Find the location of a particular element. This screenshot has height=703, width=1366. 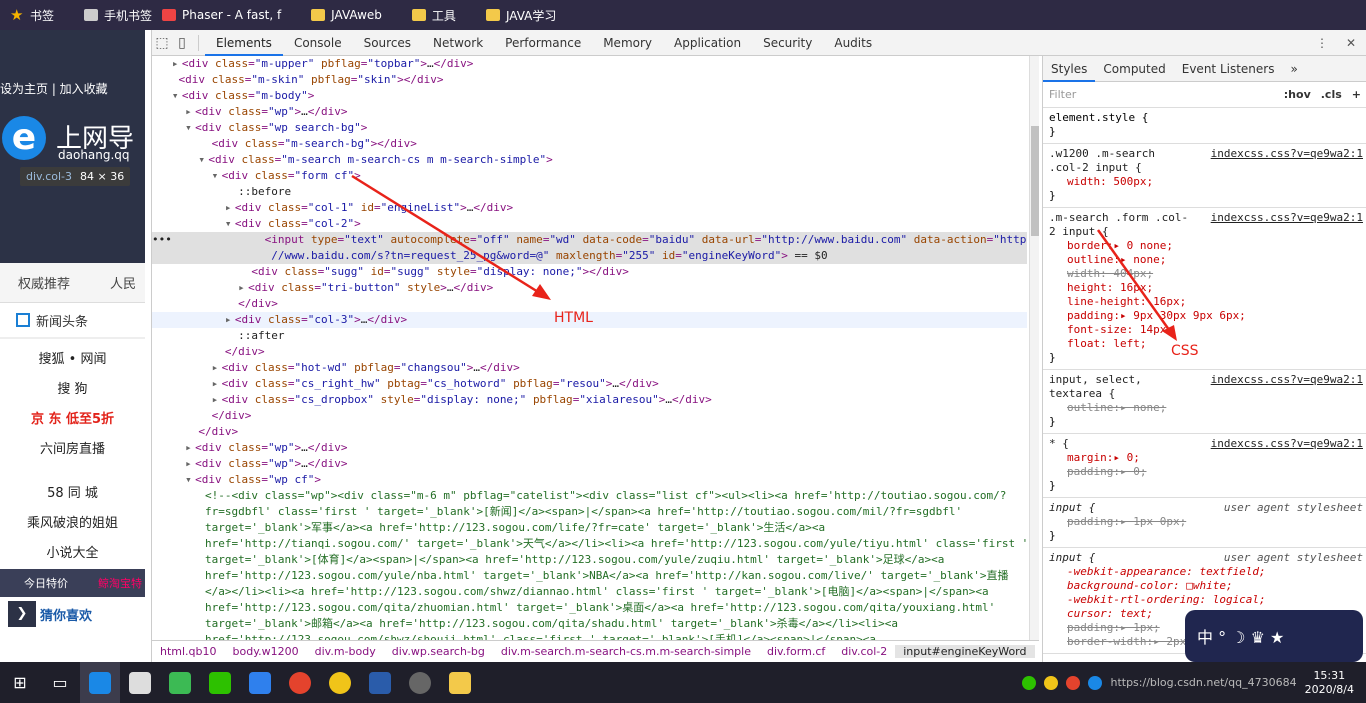

bookmark-item: 手机书签 is located at coordinates (118, 15).